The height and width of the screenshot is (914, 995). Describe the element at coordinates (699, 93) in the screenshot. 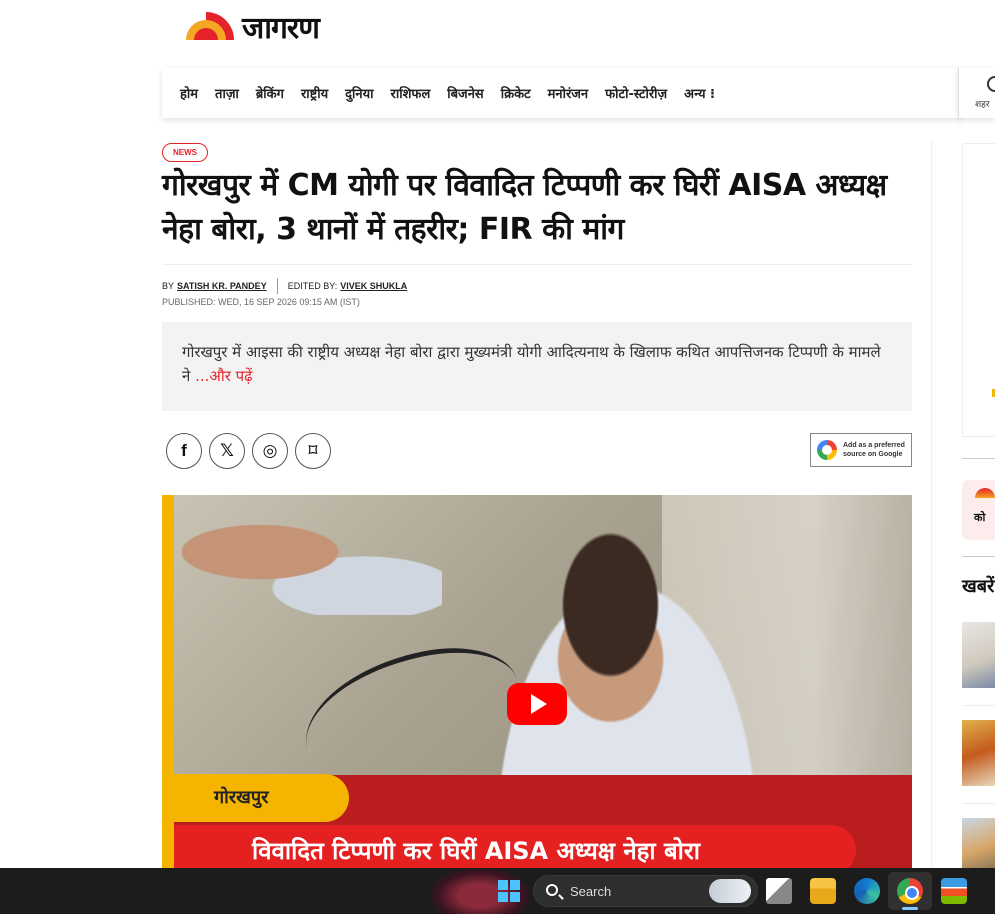

I see `nav-item-more: अन्य ⁝` at that location.